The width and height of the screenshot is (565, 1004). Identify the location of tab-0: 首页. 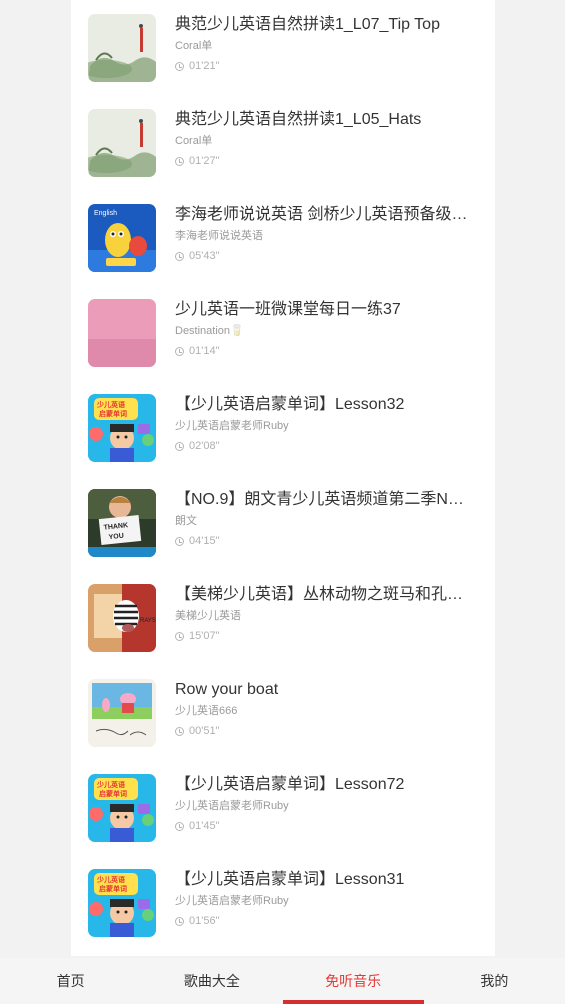
(70, 981).